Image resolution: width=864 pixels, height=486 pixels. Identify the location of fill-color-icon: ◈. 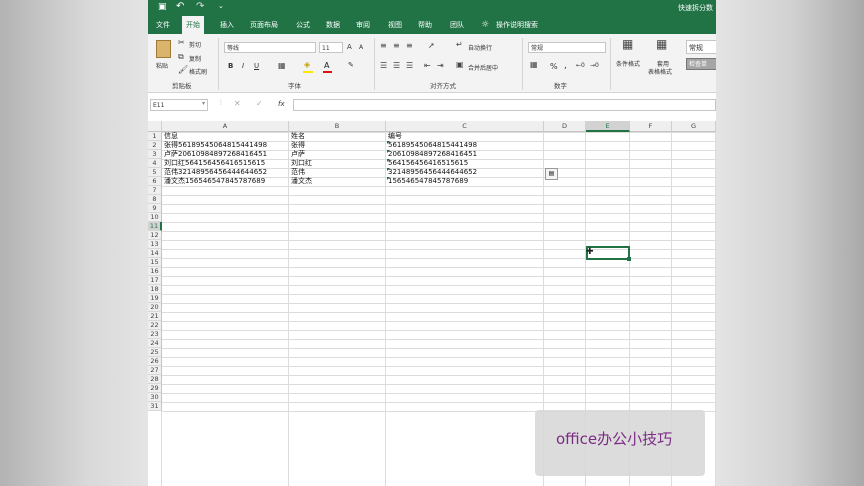
(307, 65).